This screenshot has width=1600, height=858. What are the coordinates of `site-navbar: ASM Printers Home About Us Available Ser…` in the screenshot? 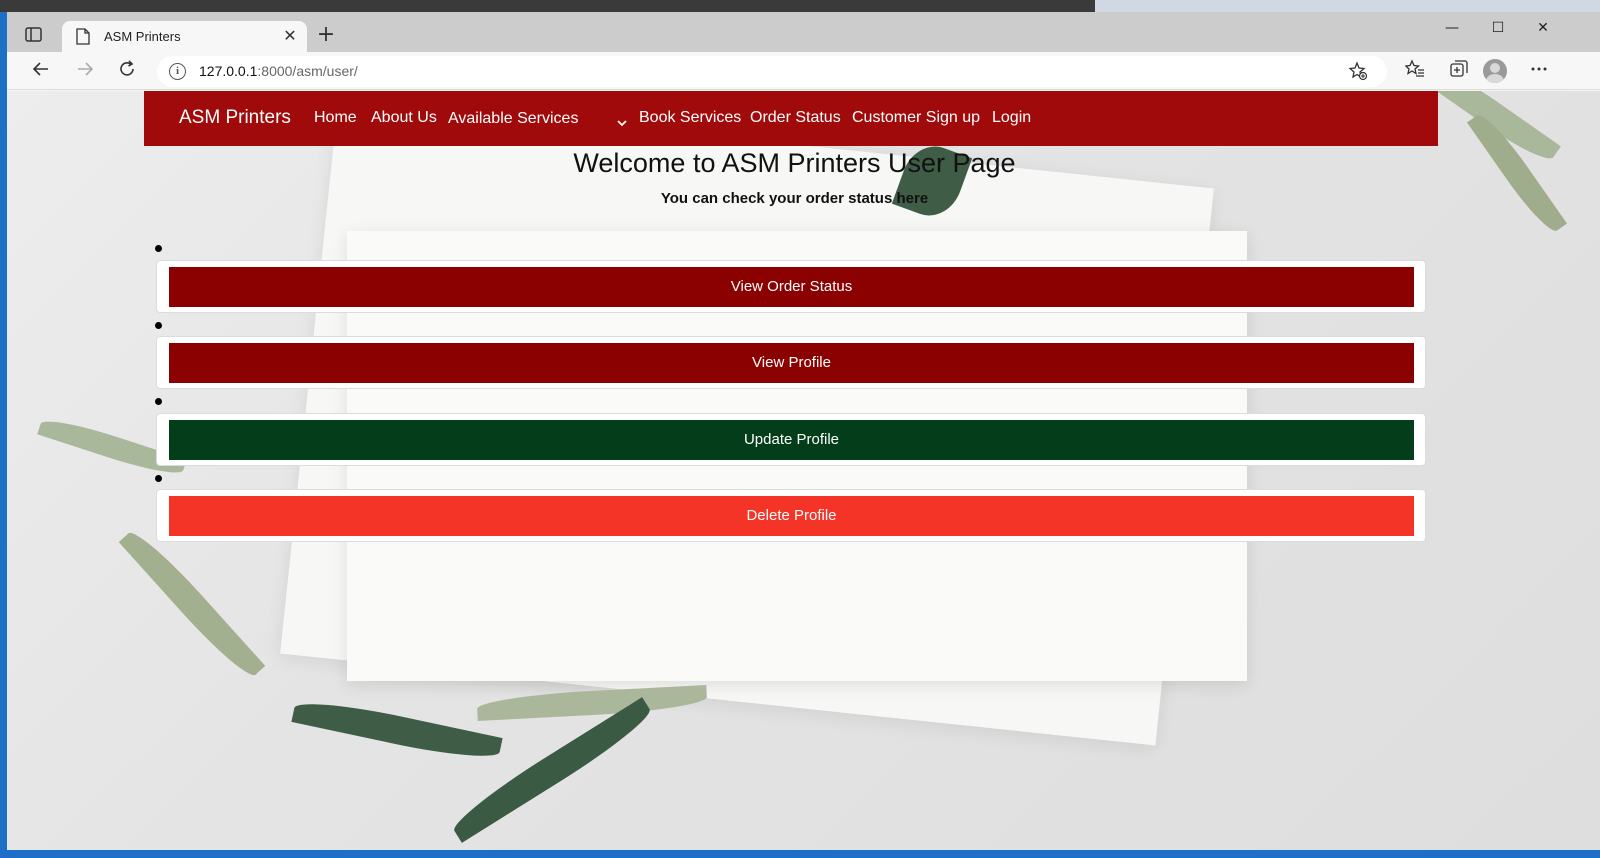 It's located at (791, 118).